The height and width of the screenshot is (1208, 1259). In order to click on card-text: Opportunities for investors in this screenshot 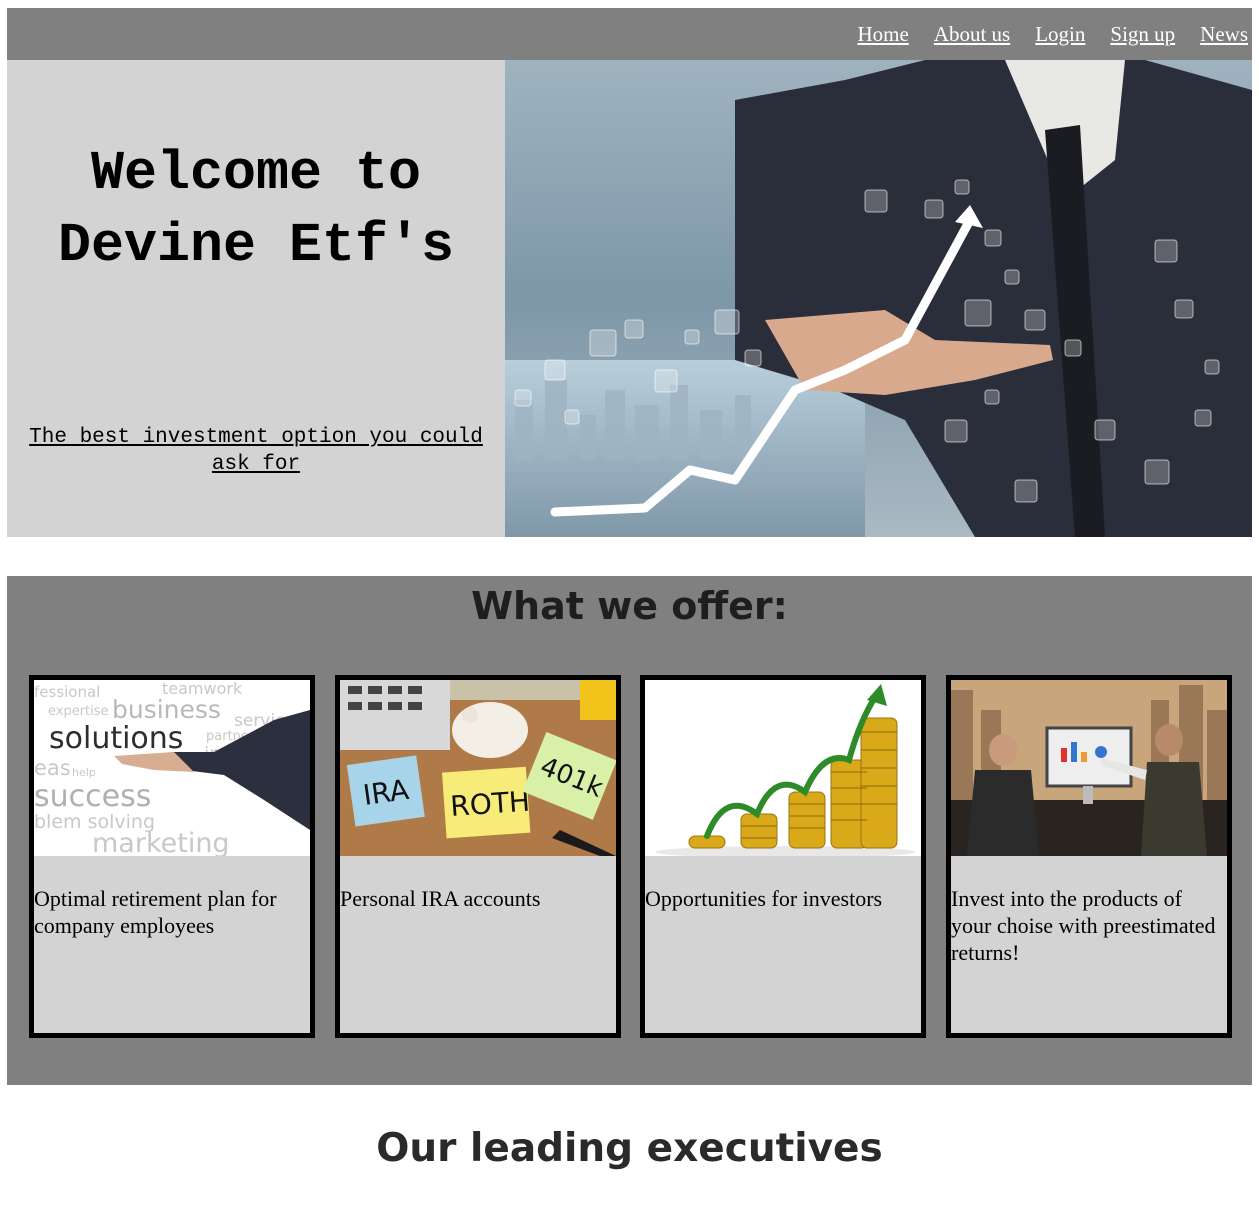, I will do `click(764, 898)`.